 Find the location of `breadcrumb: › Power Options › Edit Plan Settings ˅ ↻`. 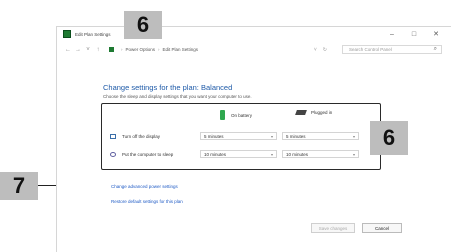

breadcrumb: › Power Options › Edit Plan Settings ˅ ↻ is located at coordinates (218, 49).